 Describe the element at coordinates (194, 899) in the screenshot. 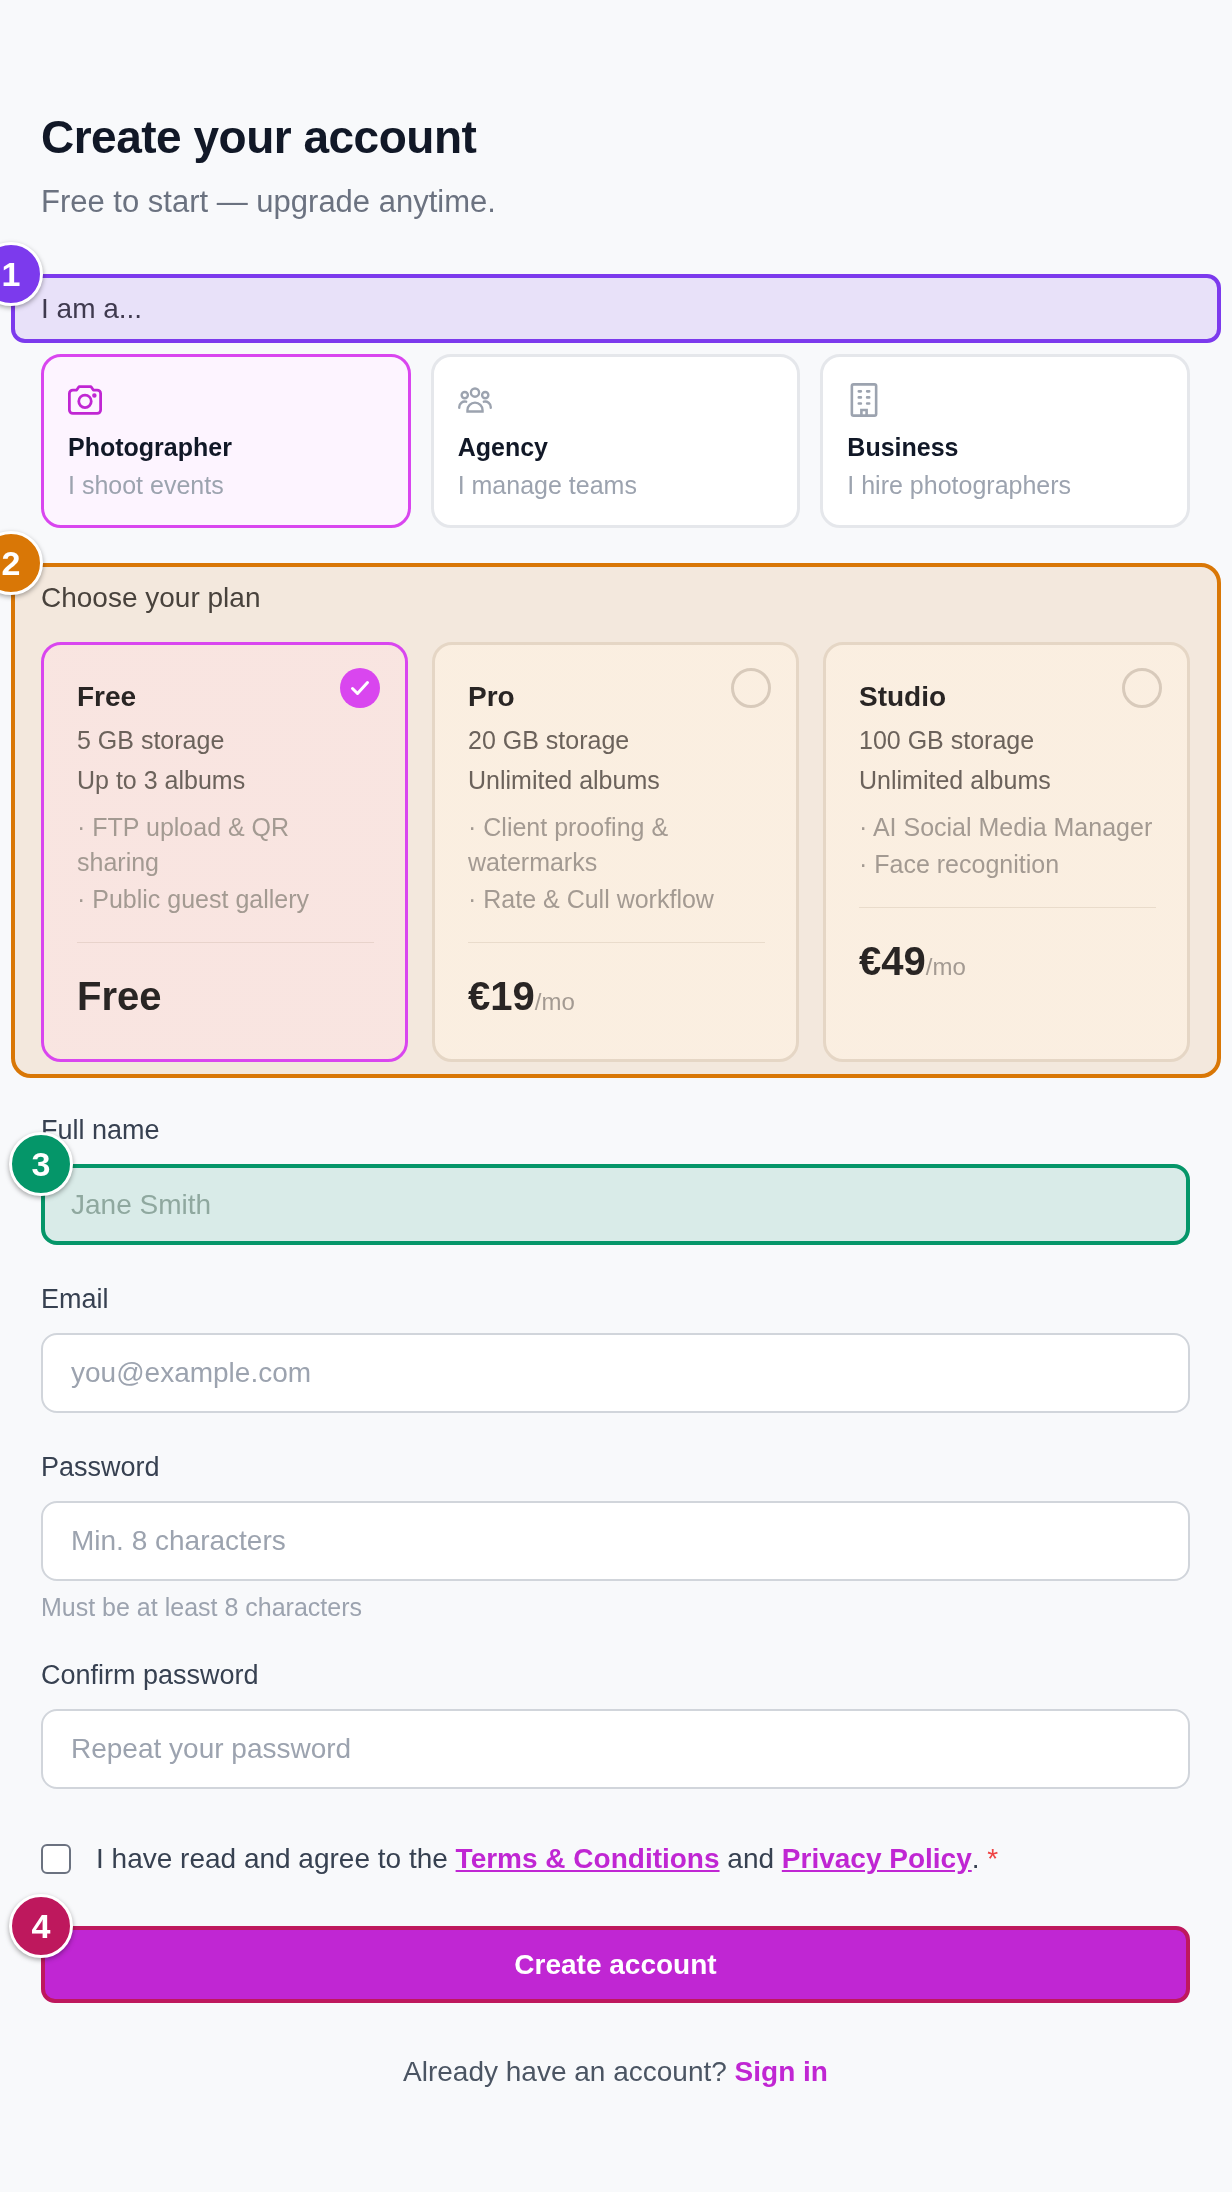

I see `plan-feature: · Public guest gallery` at that location.